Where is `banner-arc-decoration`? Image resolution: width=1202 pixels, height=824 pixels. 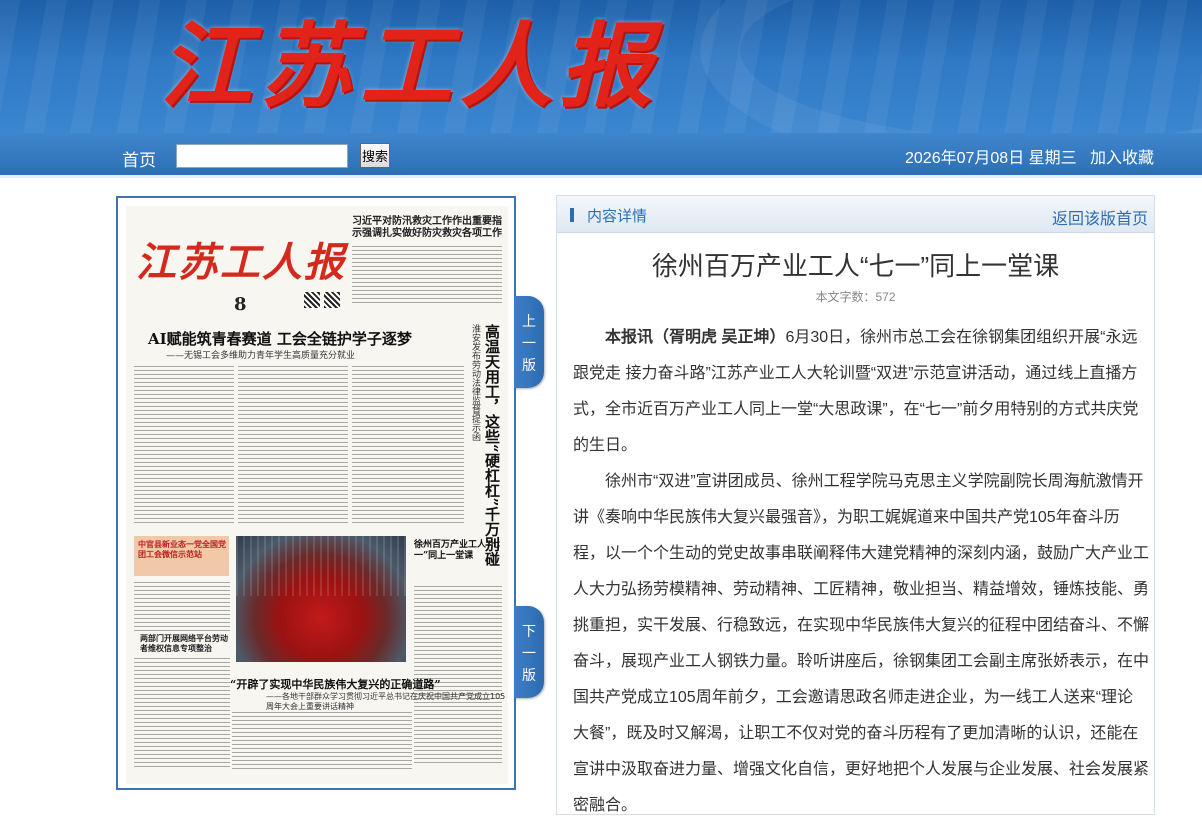 banner-arc-decoration is located at coordinates (951, 66).